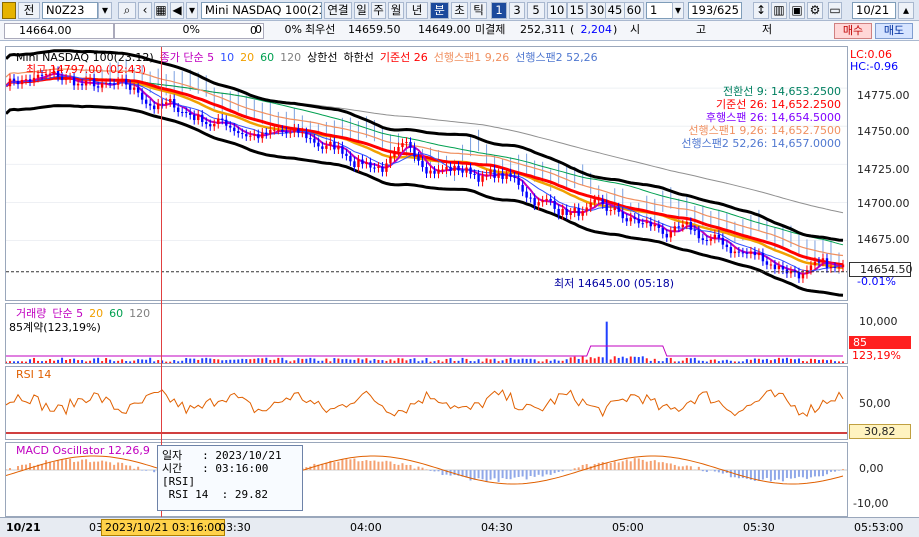  I want to click on period-year: 년, so click(417, 10).